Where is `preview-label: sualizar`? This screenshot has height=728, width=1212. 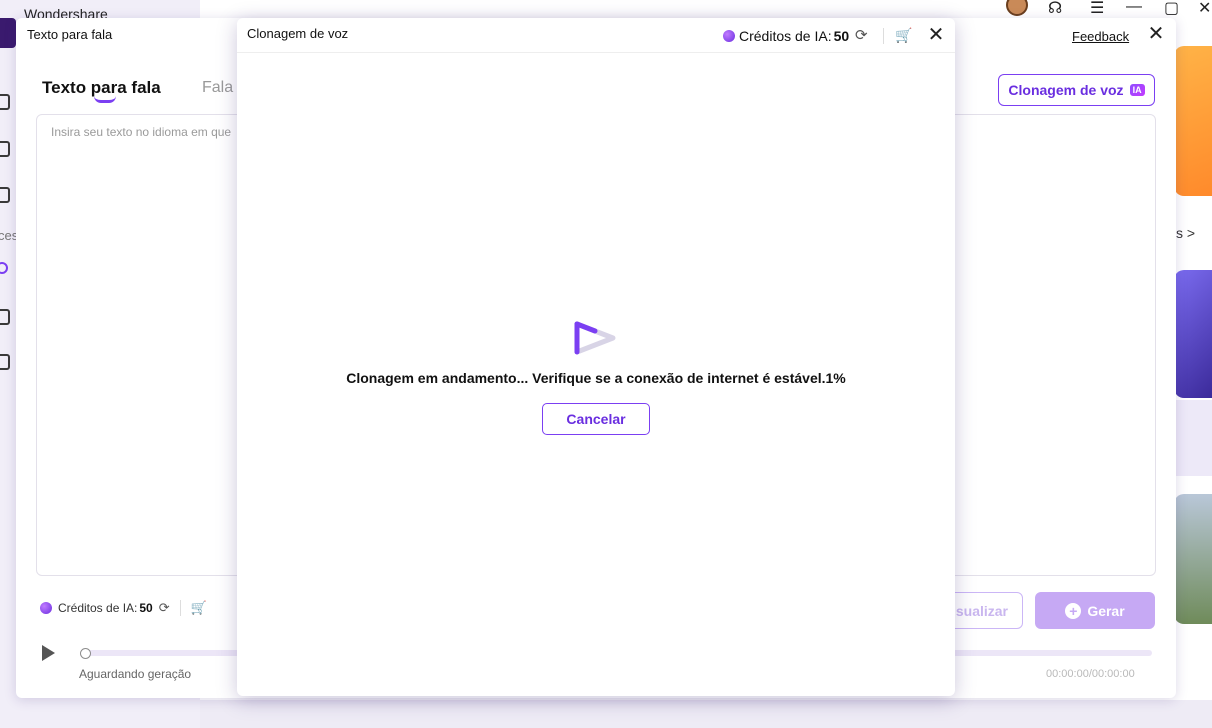
preview-label: sualizar is located at coordinates (981, 610).